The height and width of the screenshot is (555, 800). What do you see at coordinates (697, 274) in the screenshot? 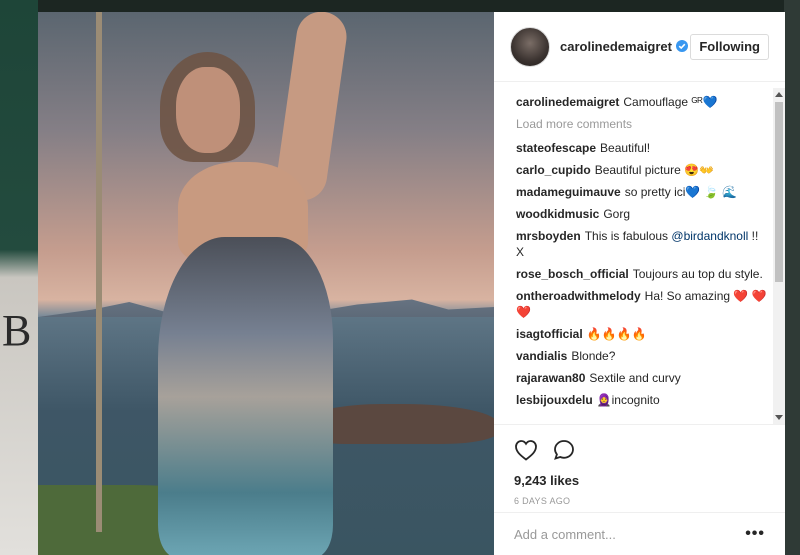
I see `comment-text: Toujours au top du style.` at bounding box center [697, 274].